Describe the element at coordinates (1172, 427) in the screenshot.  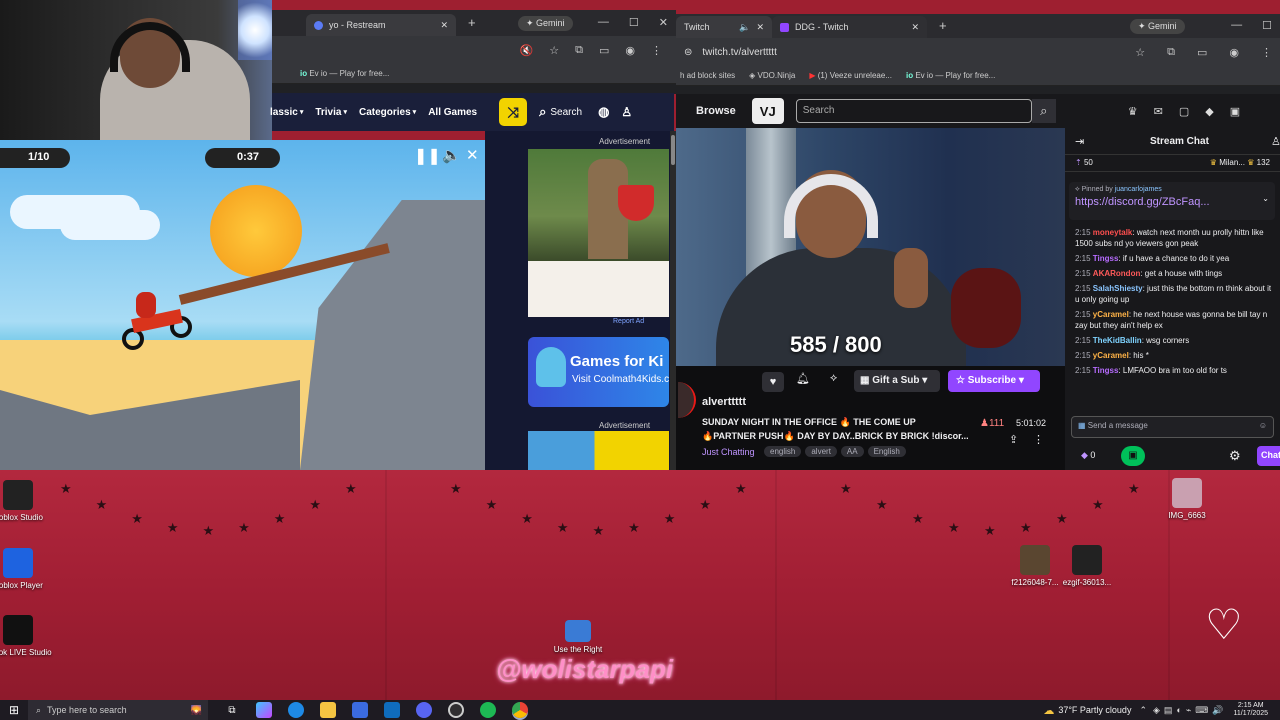
I see `chat-input: ▦ Send a message ☺` at that location.